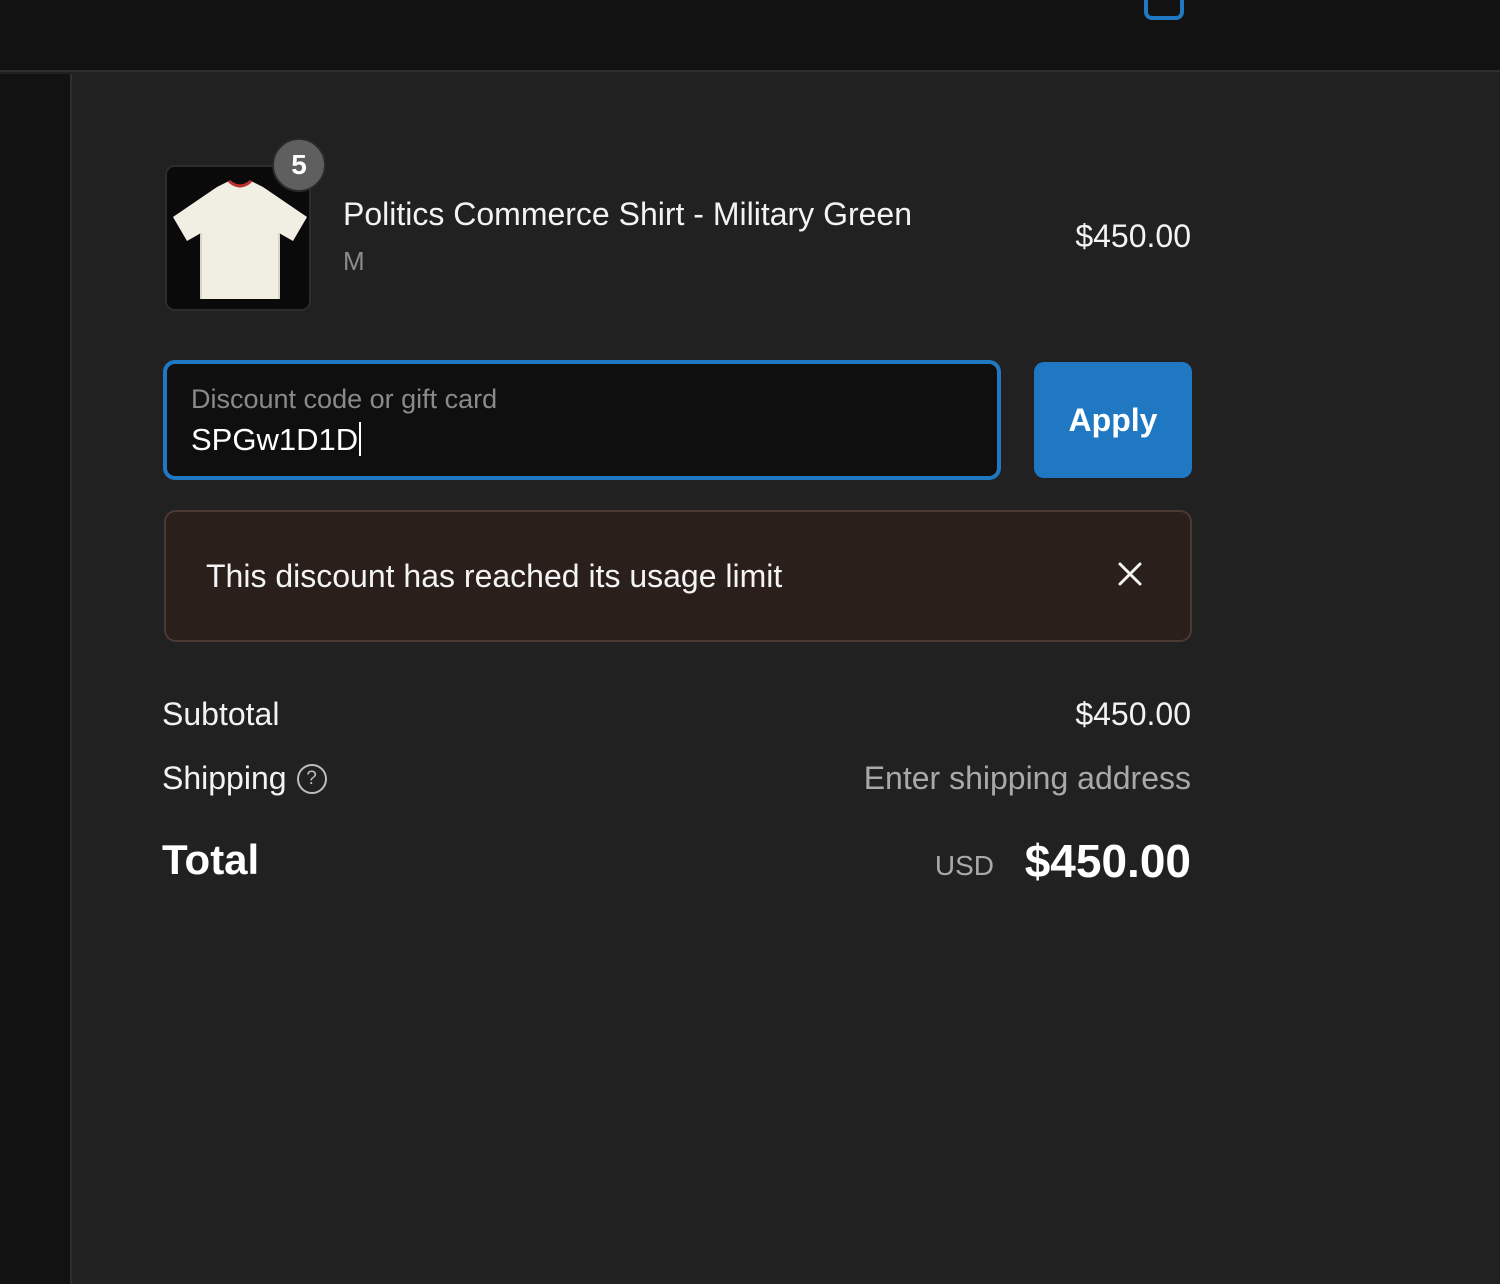  I want to click on apply-button: Apply, so click(1113, 420).